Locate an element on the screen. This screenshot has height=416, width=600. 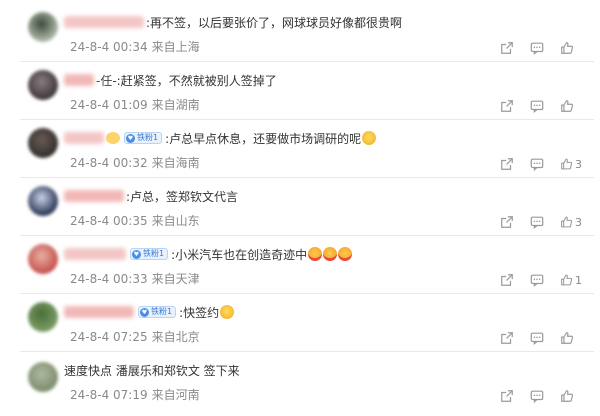
comment-meta: 24-8-4 07:25 来自北京 is located at coordinates (135, 336).